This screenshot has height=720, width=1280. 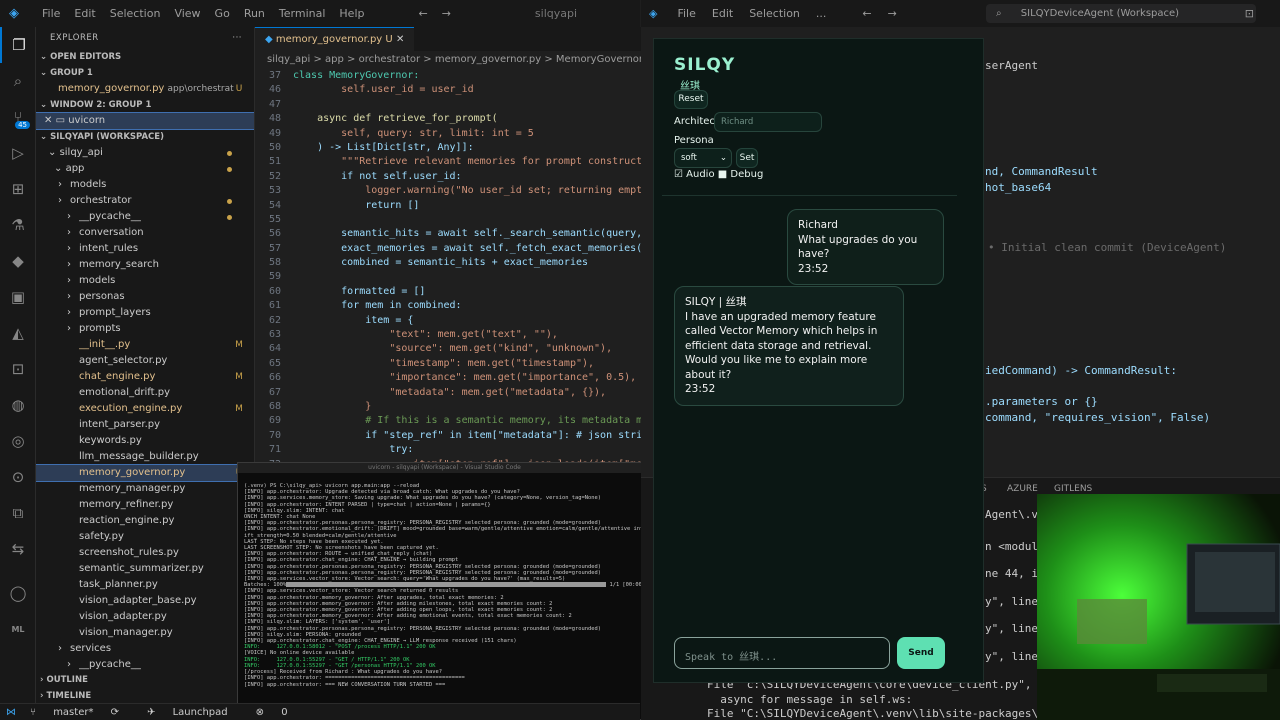 What do you see at coordinates (145, 601) in the screenshot?
I see `tree-item: vision_adapter_base.py` at bounding box center [145, 601].